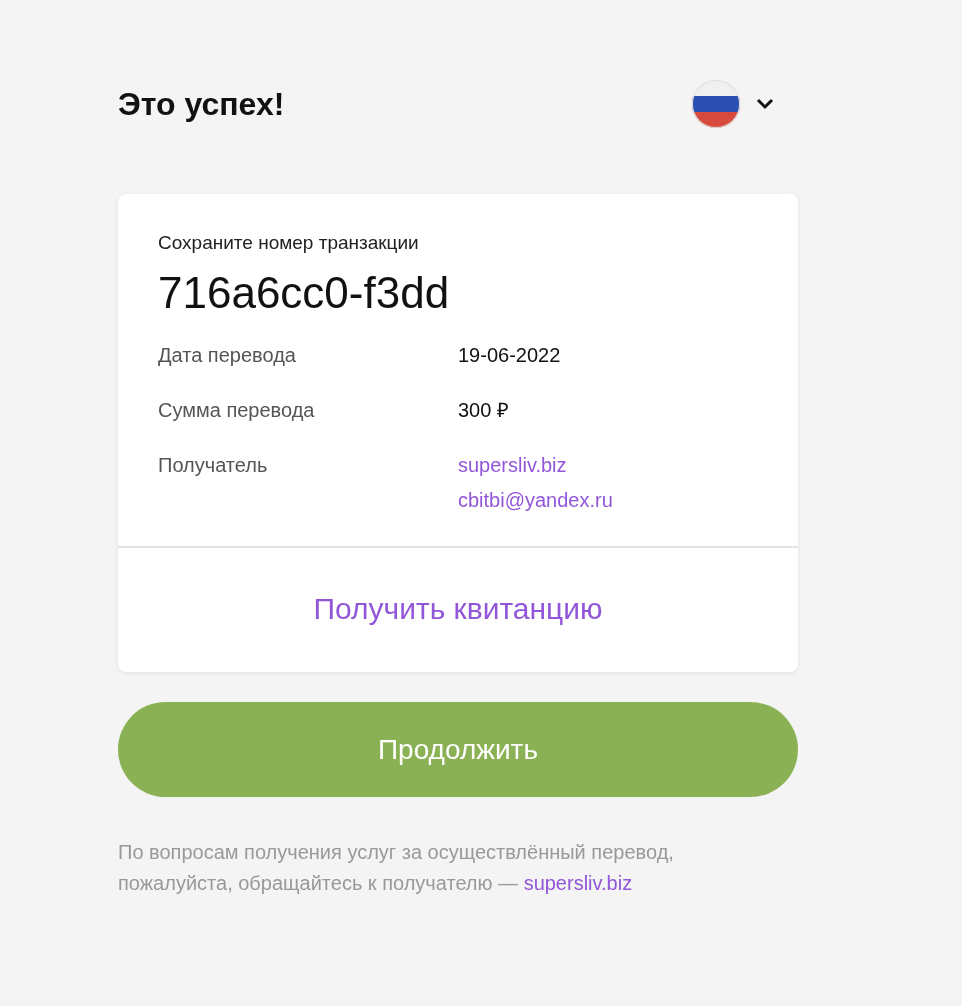 The height and width of the screenshot is (1006, 962). Describe the element at coordinates (509, 355) in the screenshot. I see `field-value: 19-06-2022` at that location.